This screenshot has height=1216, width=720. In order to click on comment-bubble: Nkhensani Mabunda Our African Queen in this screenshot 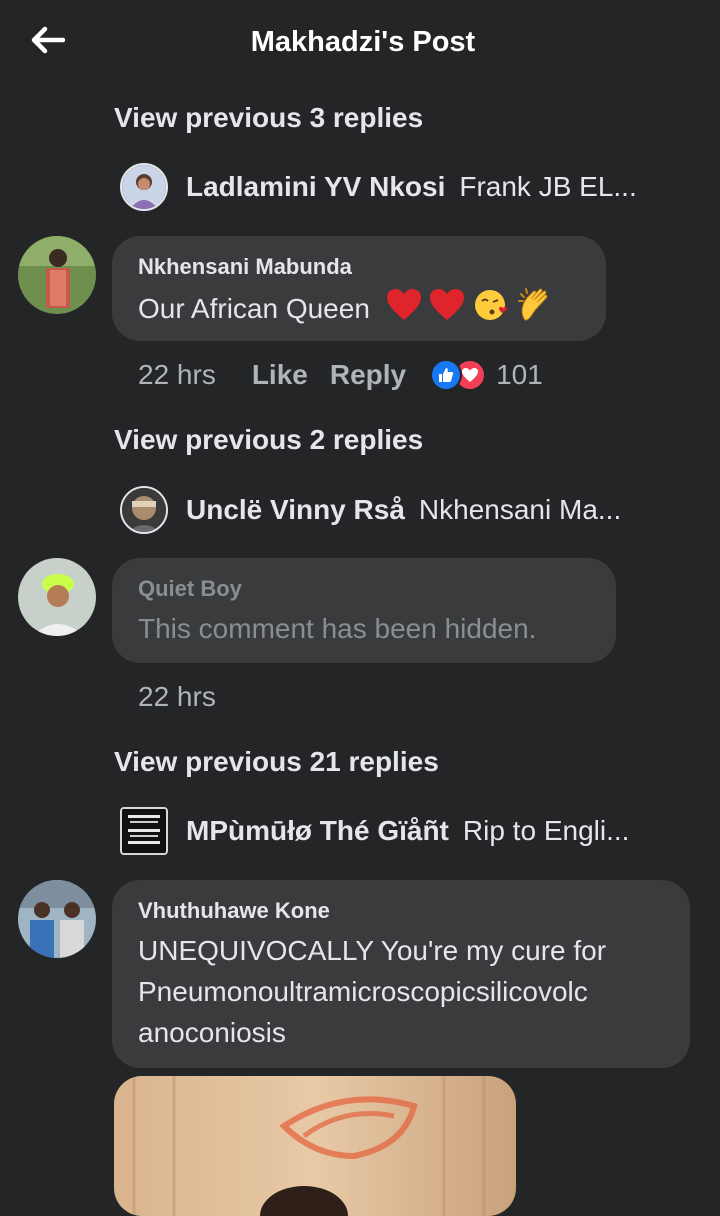, I will do `click(359, 288)`.